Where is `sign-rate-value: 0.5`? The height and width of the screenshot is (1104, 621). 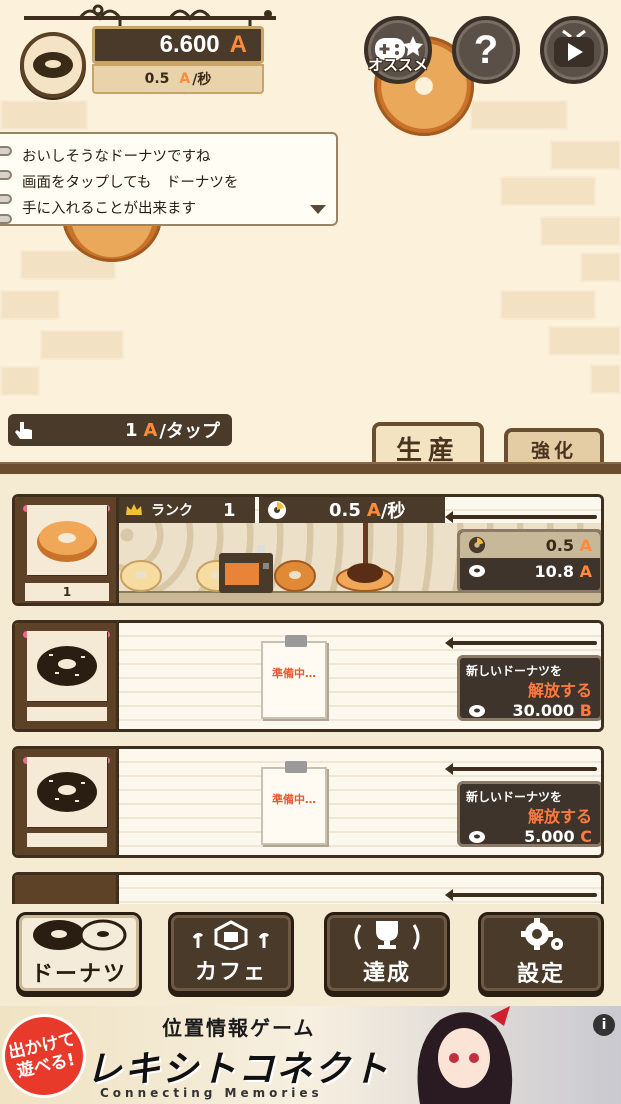
sign-rate-value: 0.5 is located at coordinates (560, 545).